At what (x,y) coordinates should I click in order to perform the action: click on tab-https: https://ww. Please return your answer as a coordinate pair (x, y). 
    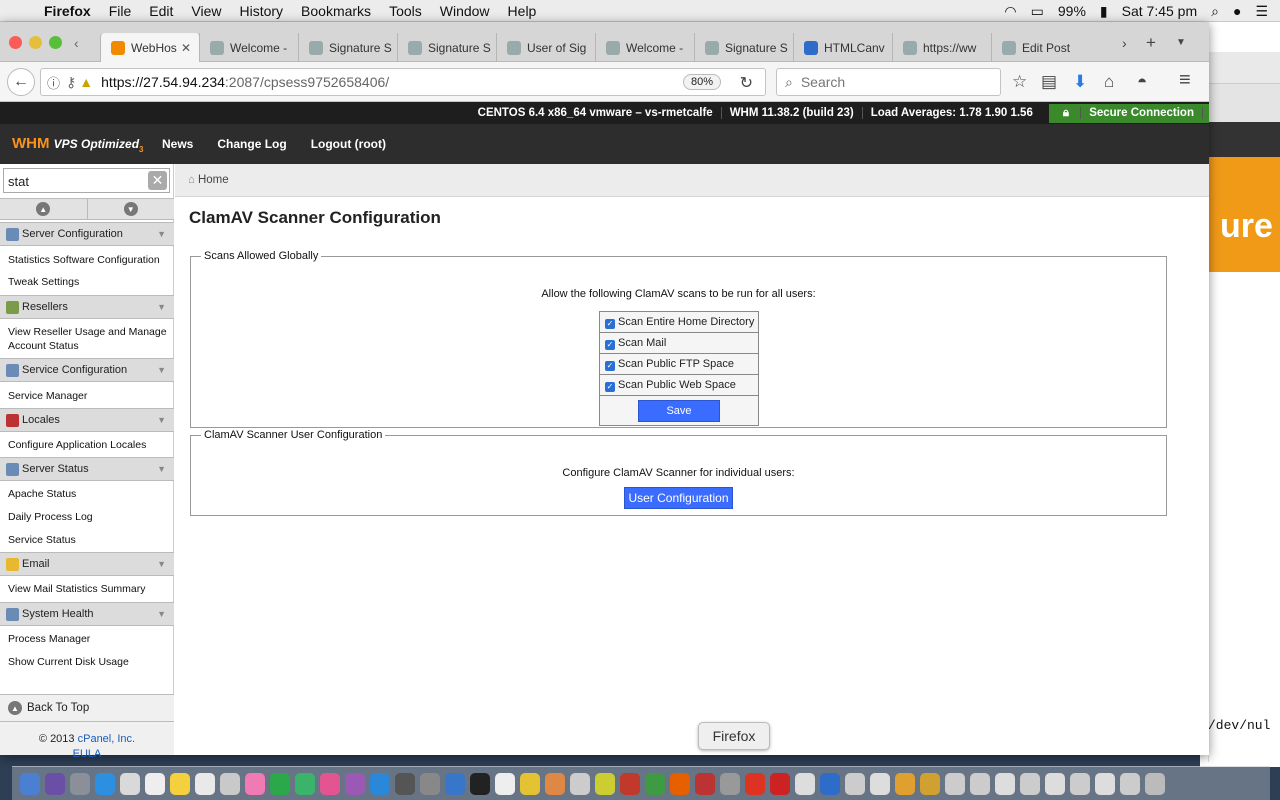
    Looking at the image, I should click on (941, 47).